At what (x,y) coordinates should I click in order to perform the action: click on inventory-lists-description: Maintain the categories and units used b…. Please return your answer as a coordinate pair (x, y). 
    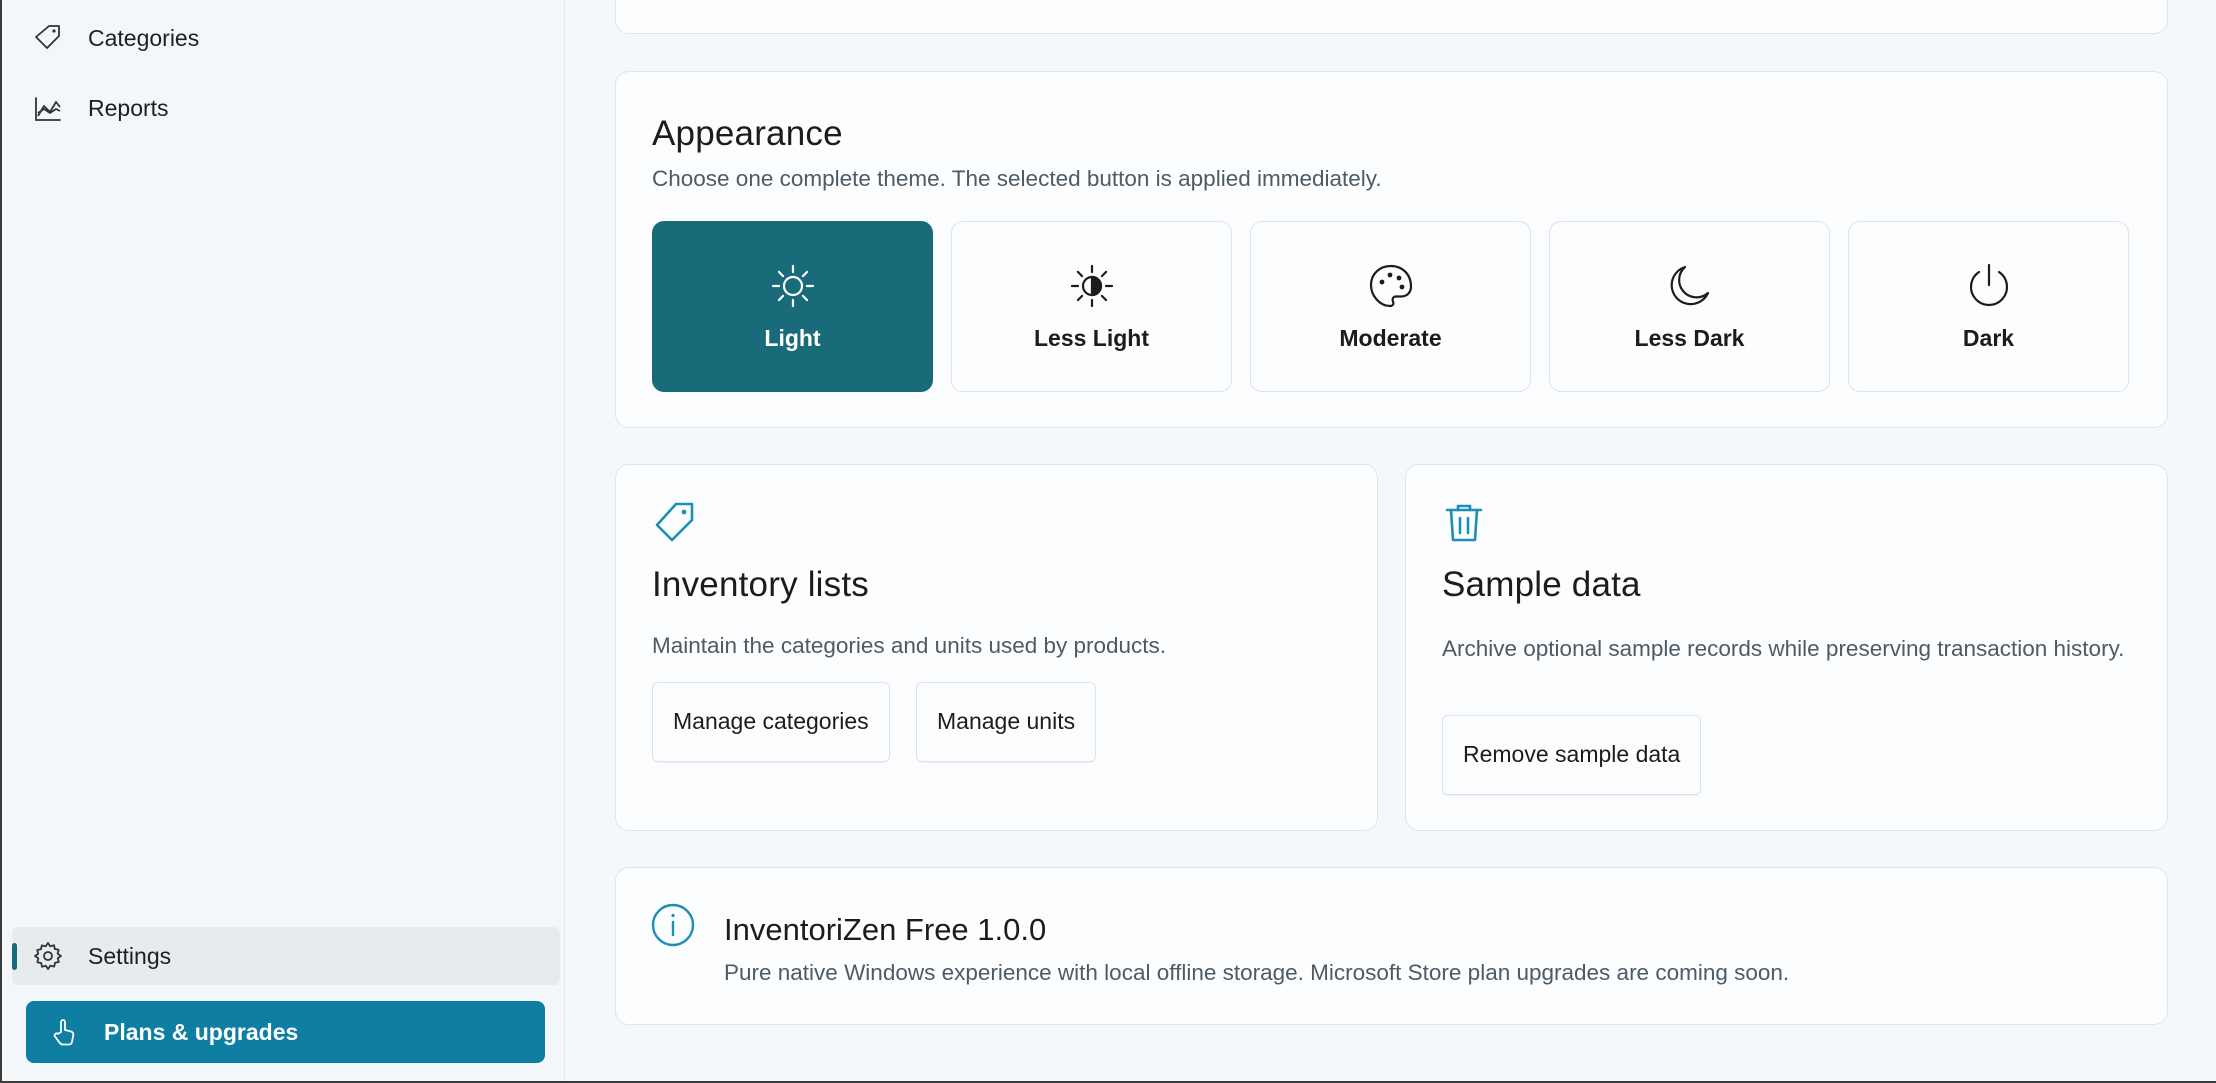
    Looking at the image, I should click on (909, 645).